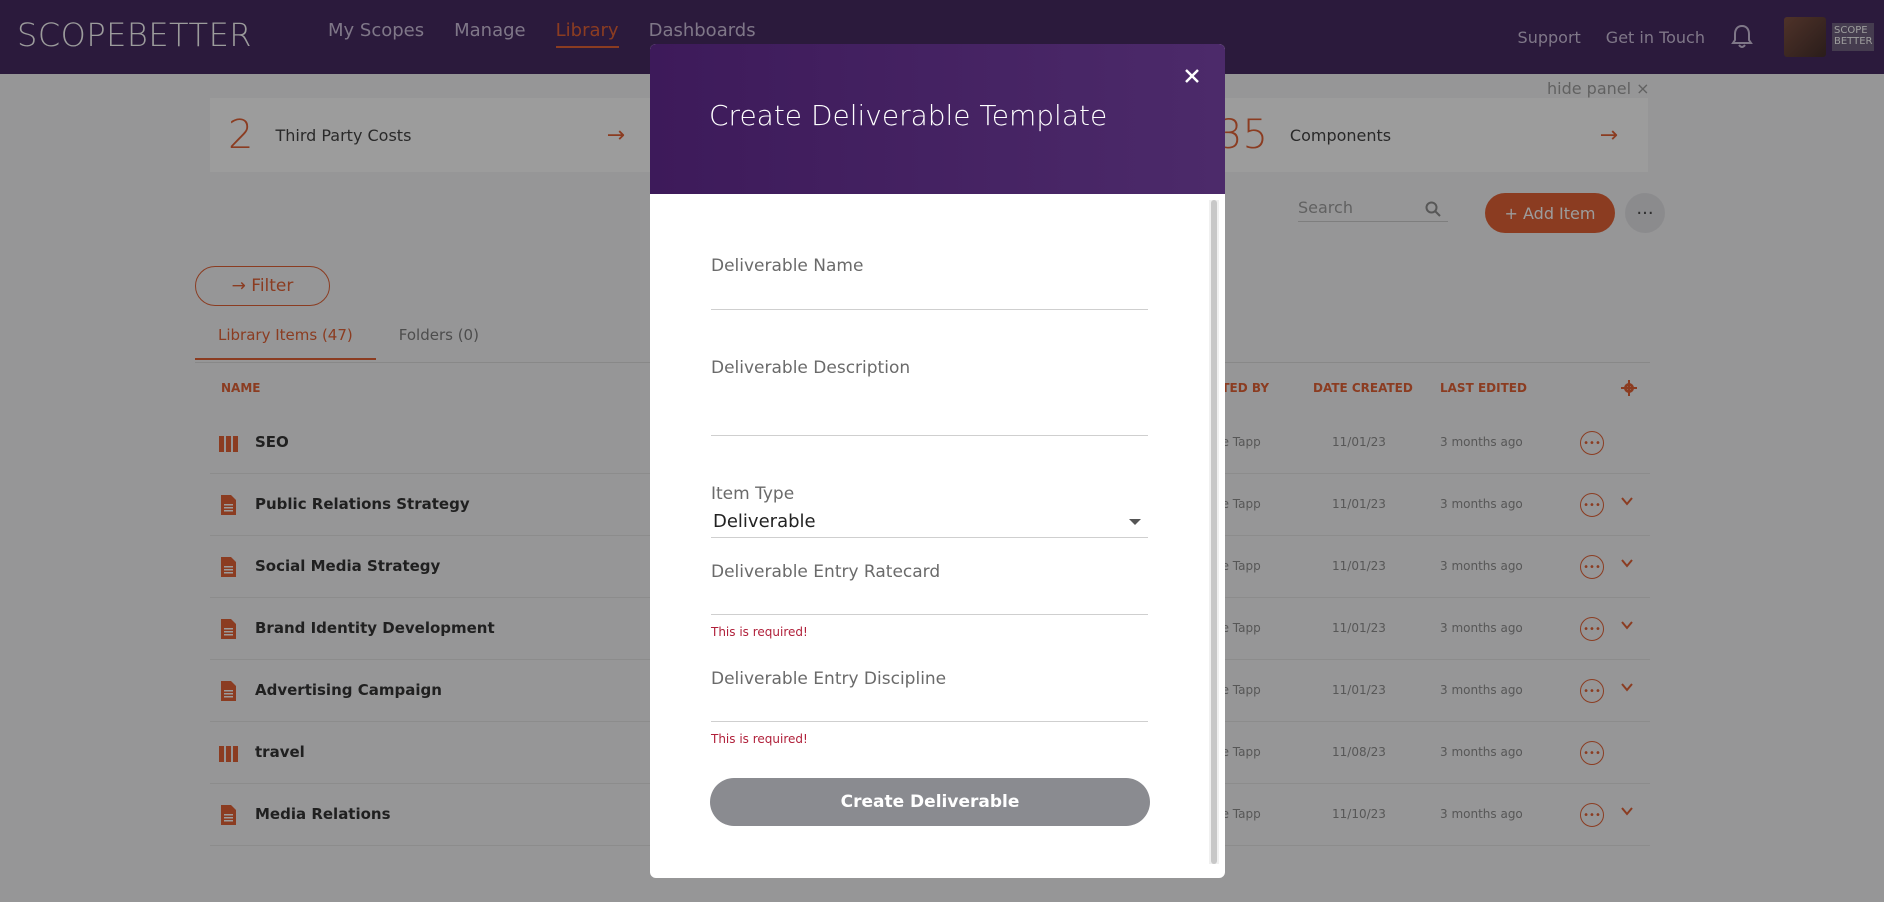  I want to click on create-deliverable-button: Create Deliverable, so click(930, 802).